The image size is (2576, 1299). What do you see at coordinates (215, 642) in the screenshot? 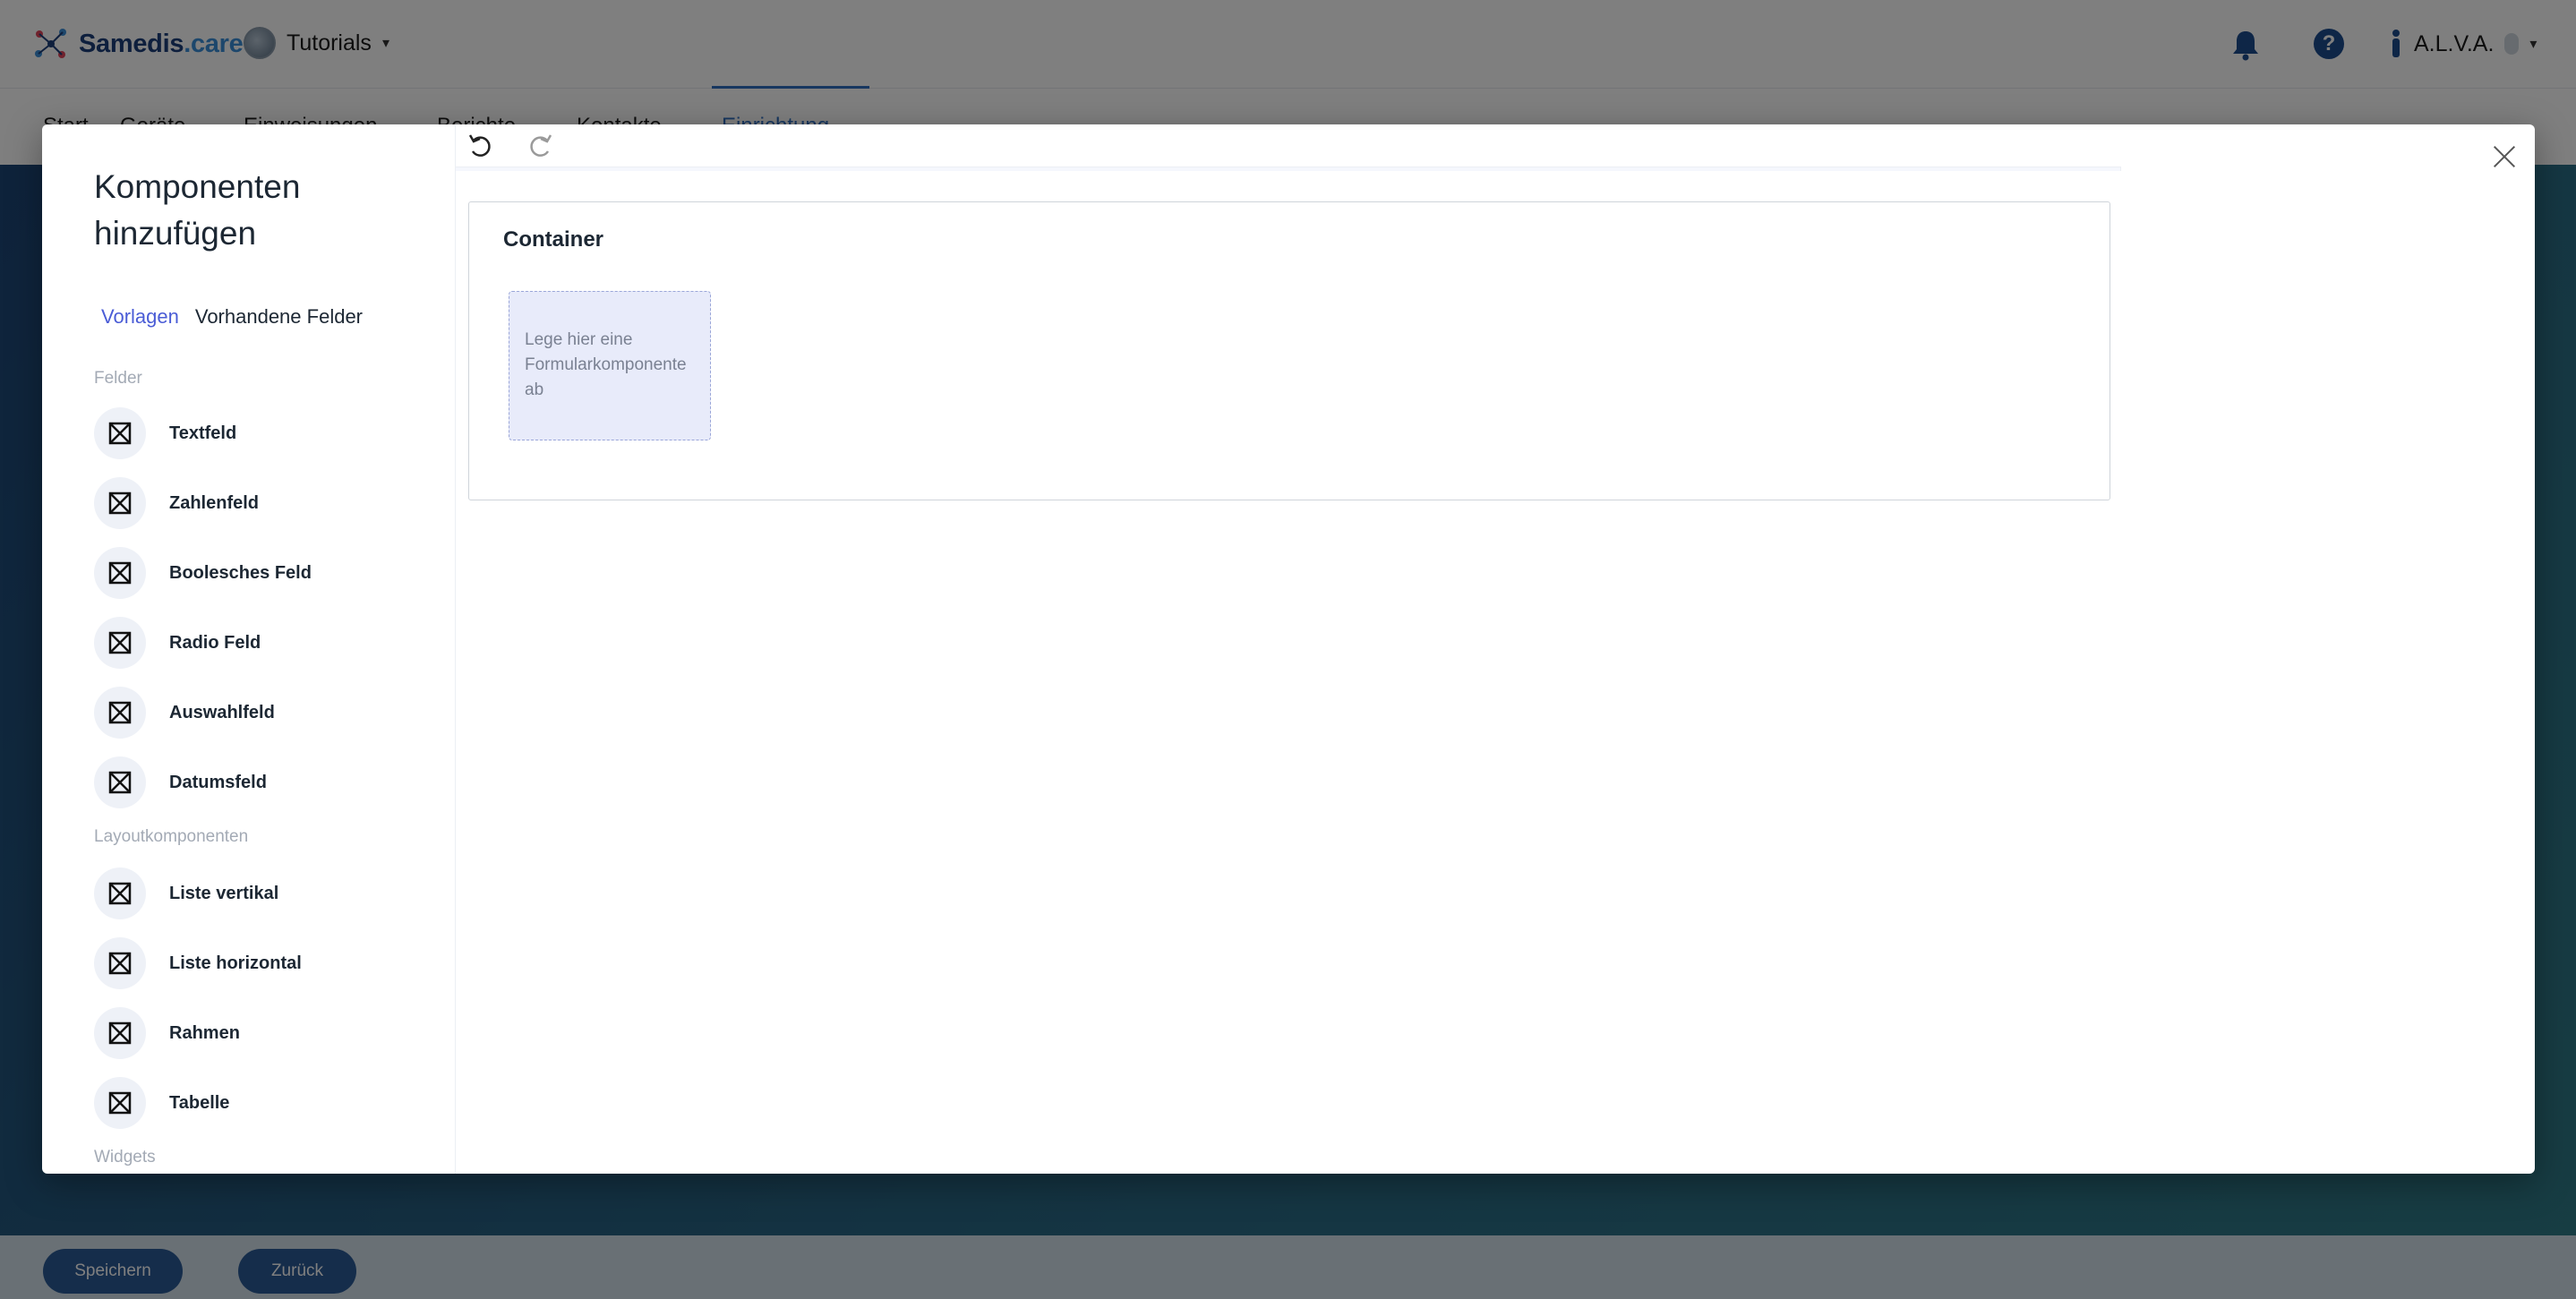
I see `component-label: Radio Feld` at bounding box center [215, 642].